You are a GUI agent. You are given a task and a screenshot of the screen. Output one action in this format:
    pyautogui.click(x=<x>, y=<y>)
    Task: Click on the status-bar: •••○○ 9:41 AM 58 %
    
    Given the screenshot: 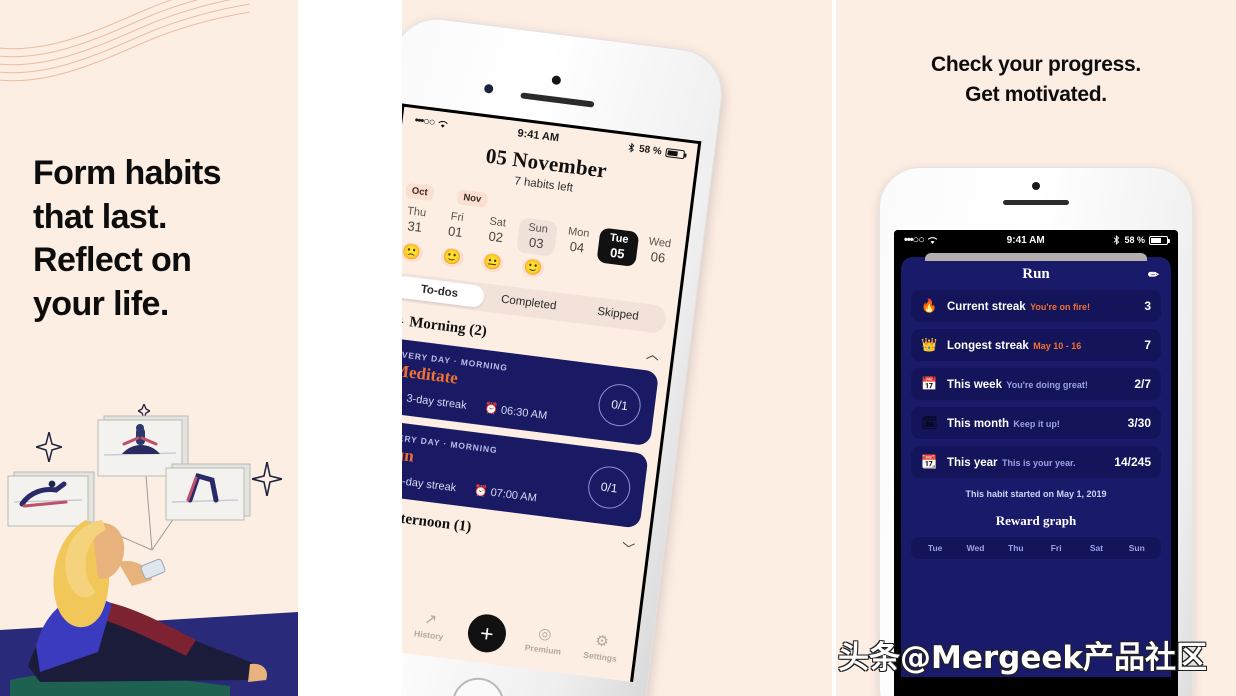 What is the action you would take?
    pyautogui.click(x=1036, y=240)
    